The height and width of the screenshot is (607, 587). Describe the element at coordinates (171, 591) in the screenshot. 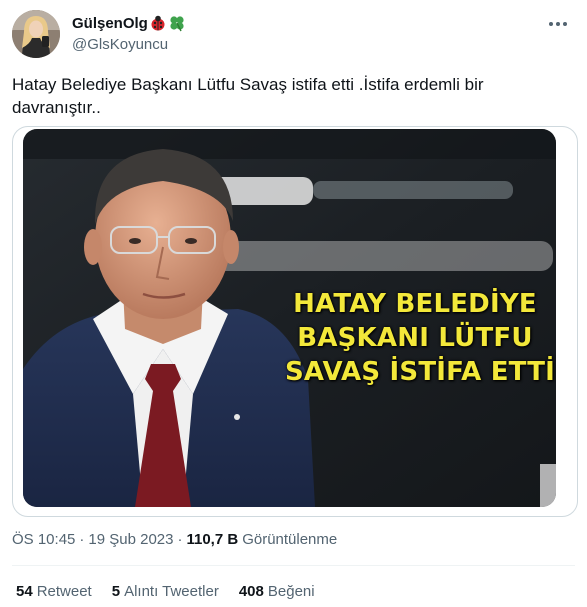

I see `quotes-label: Alıntı Tweetler` at that location.